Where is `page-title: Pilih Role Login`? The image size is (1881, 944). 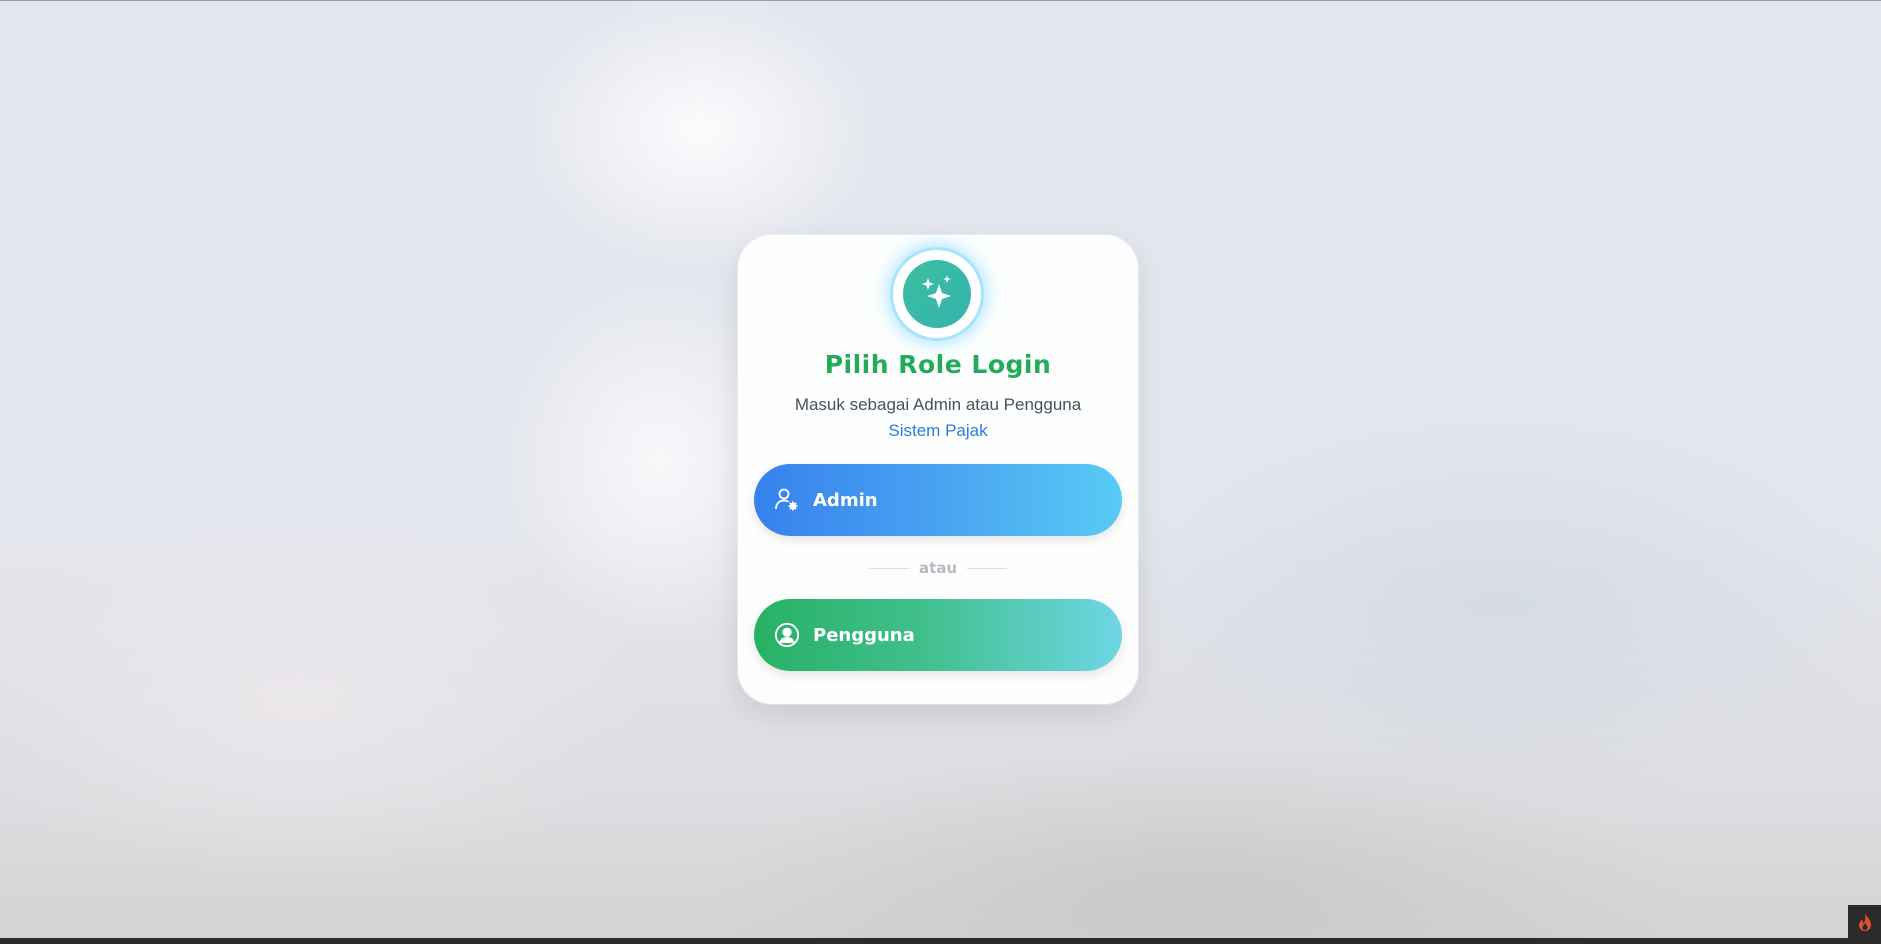 page-title: Pilih Role Login is located at coordinates (938, 364).